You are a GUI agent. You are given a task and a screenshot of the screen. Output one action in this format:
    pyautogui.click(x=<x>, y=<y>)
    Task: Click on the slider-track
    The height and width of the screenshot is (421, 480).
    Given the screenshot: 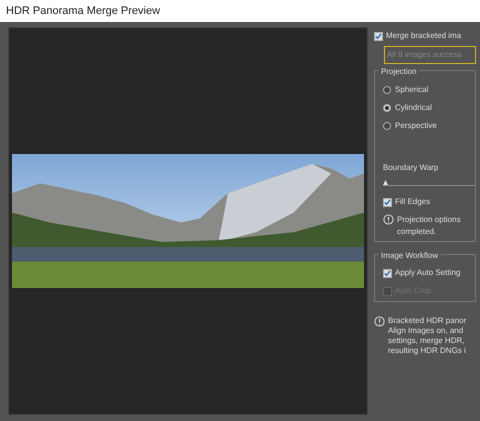 What is the action you would take?
    pyautogui.click(x=429, y=183)
    